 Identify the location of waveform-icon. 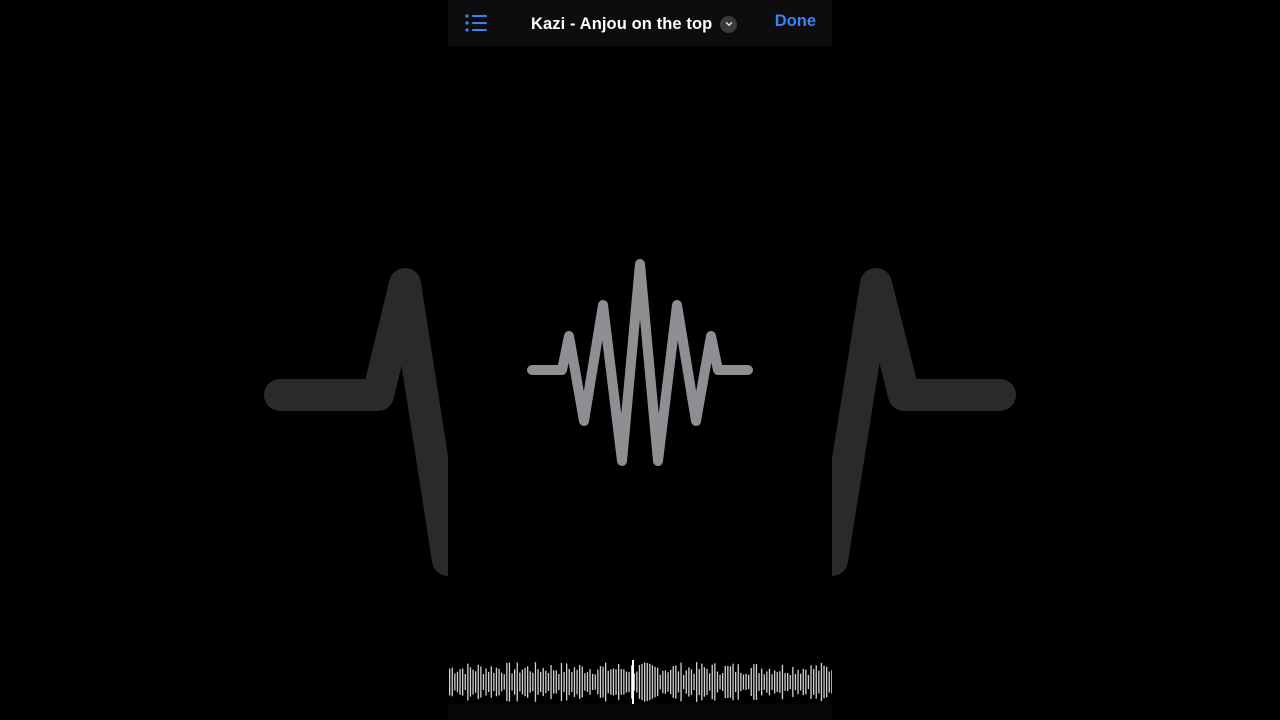
(640, 362).